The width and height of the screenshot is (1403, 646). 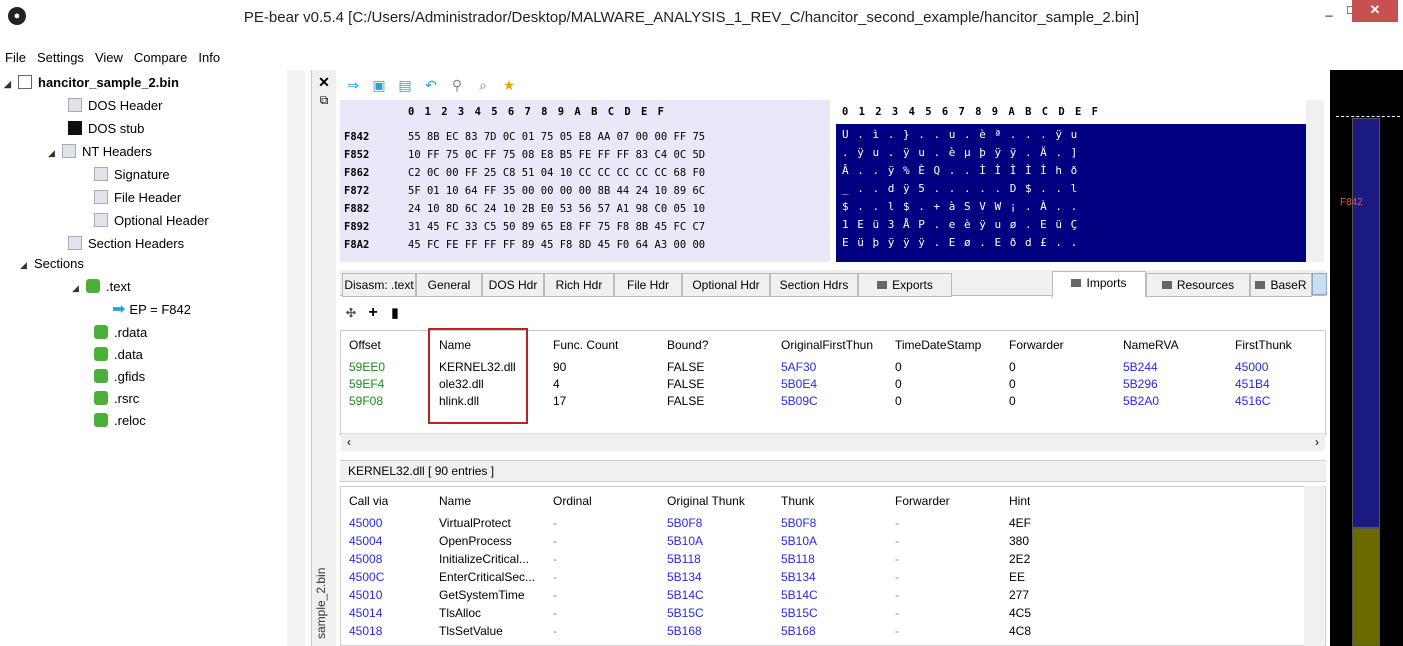 What do you see at coordinates (1366, 587) in the screenshot?
I see `overview-section-rdata` at bounding box center [1366, 587].